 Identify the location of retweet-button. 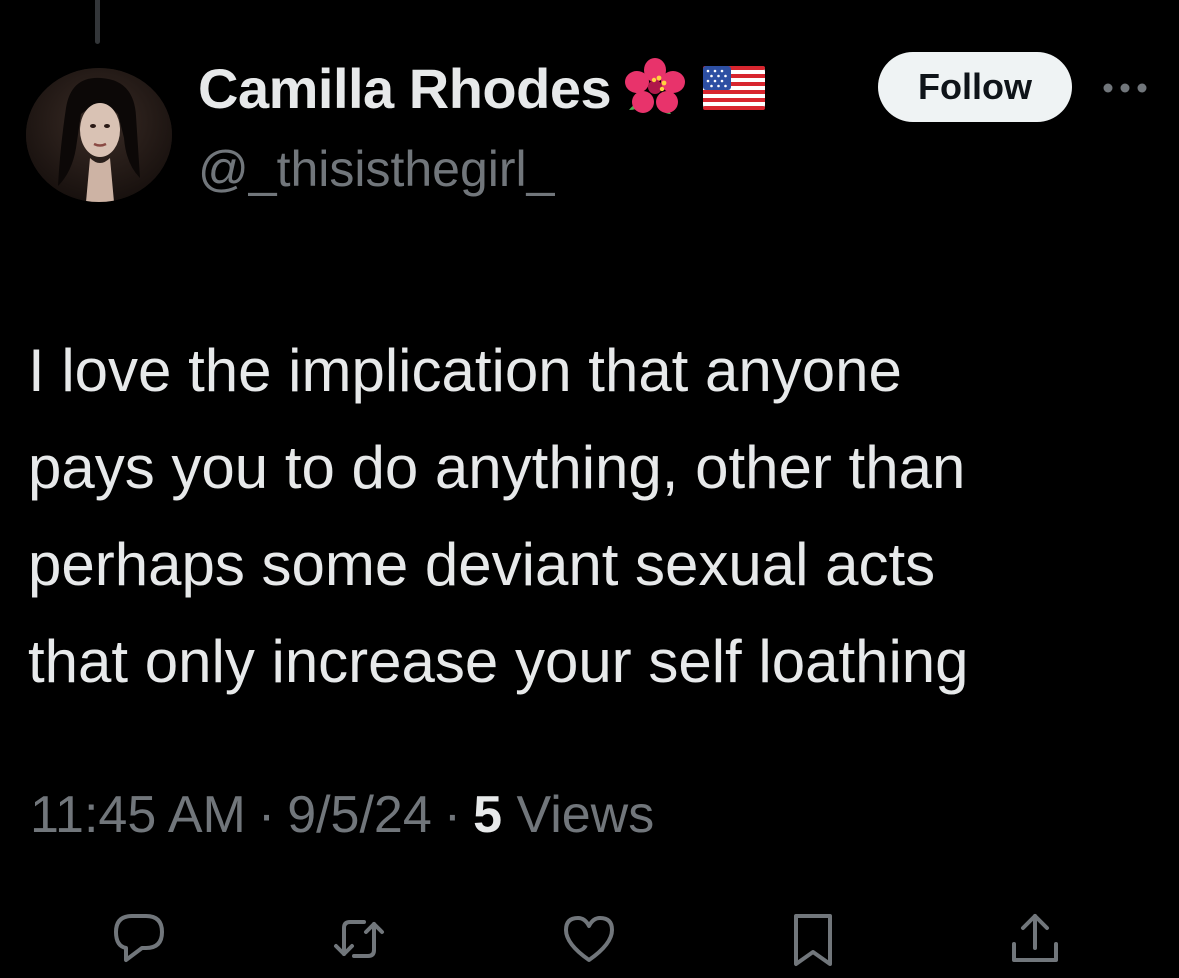
(359, 939).